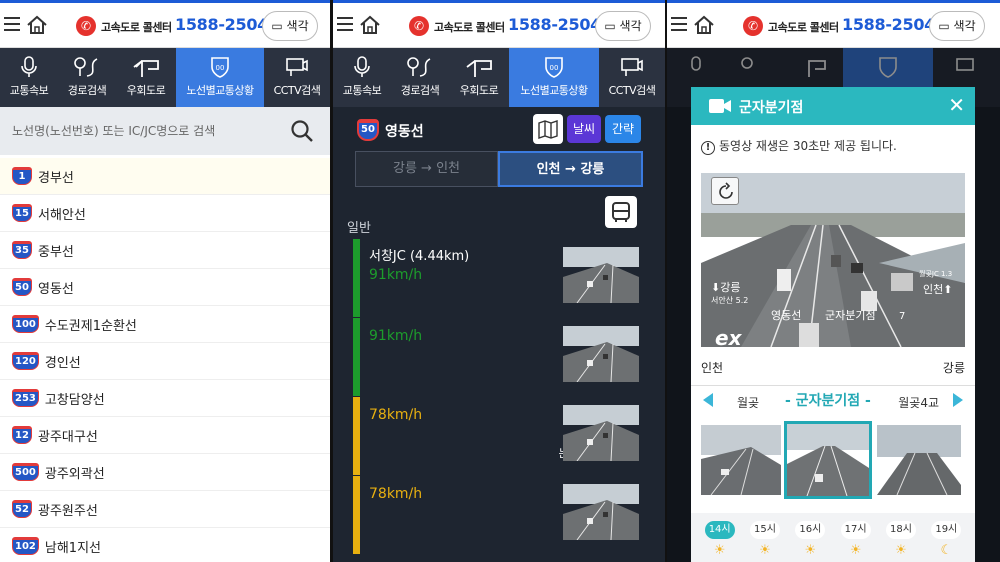 The width and height of the screenshot is (1000, 562). I want to click on detour-arrow-icon, so click(479, 68).